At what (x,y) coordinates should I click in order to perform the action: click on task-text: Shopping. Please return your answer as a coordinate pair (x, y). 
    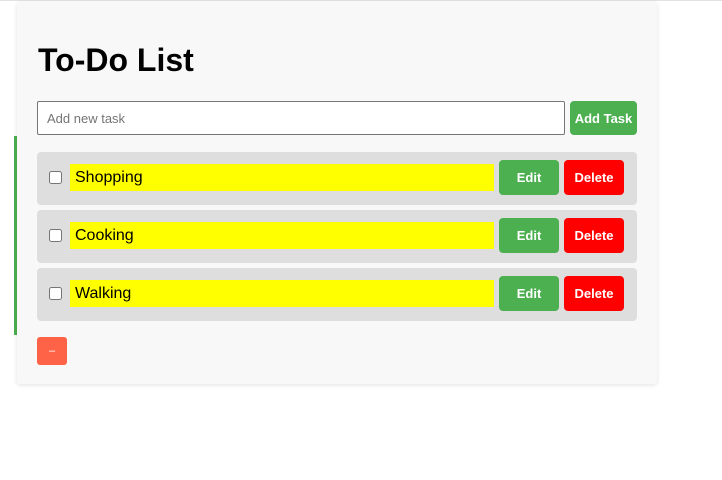
    Looking at the image, I should click on (282, 177).